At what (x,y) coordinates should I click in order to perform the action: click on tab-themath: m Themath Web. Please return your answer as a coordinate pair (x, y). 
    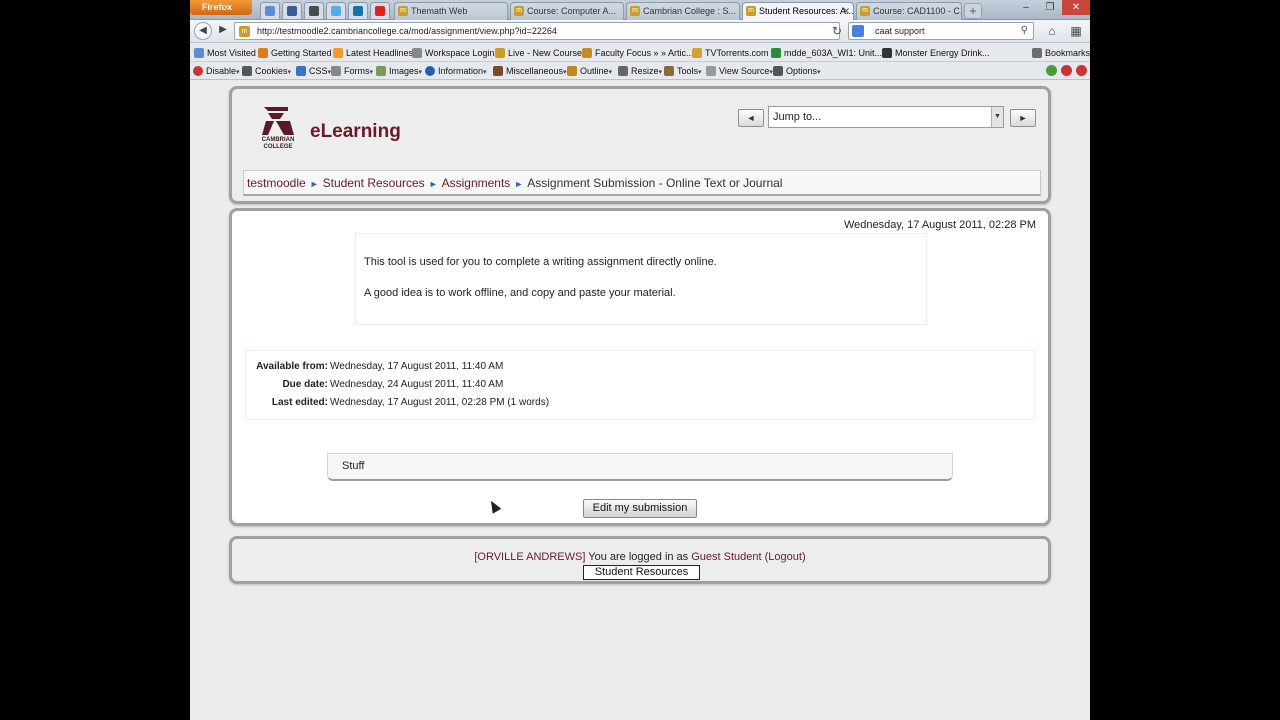
    Looking at the image, I should click on (451, 11).